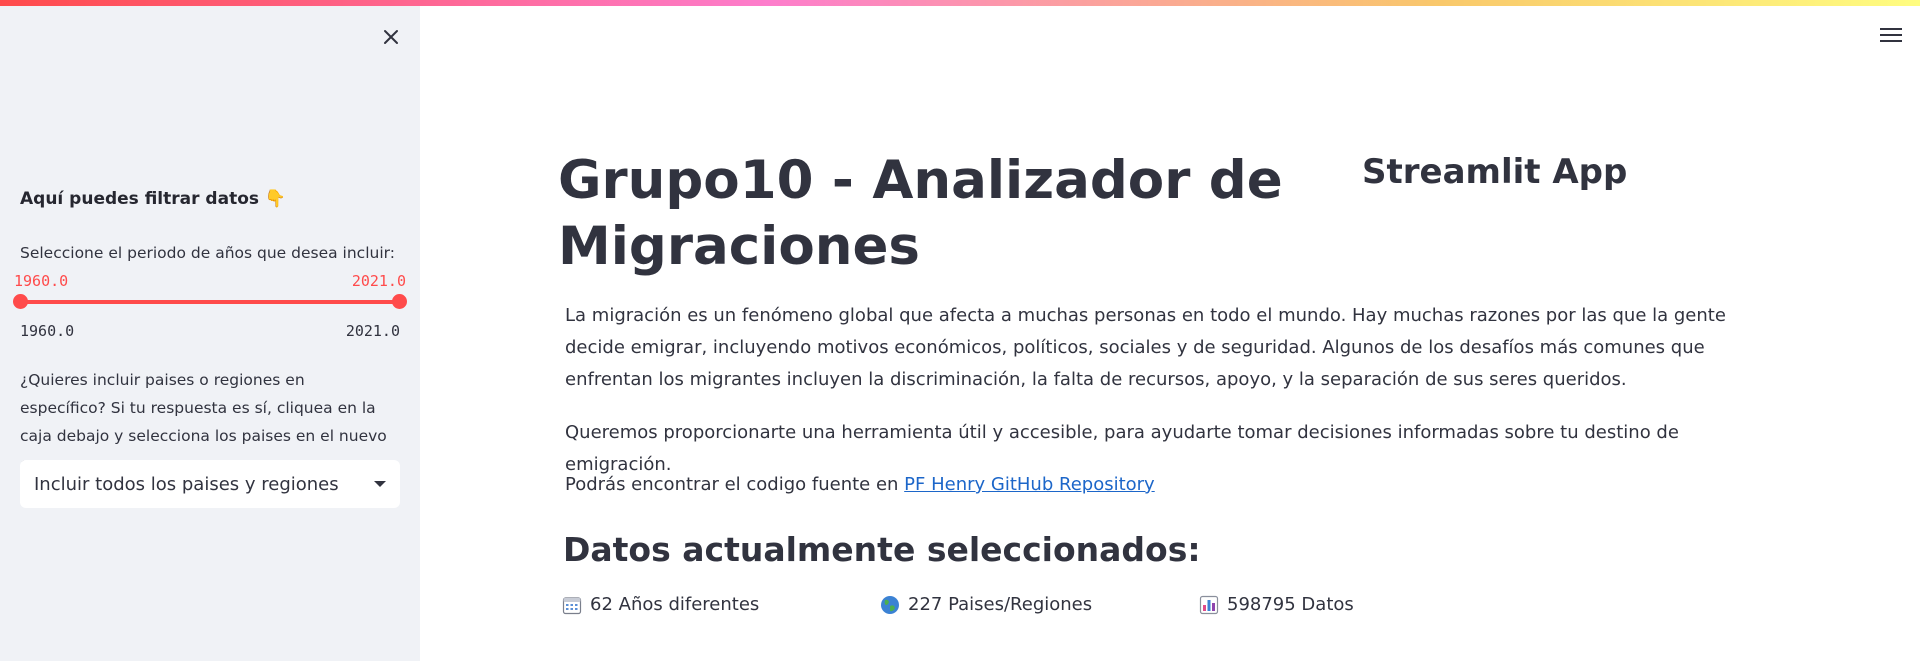 The image size is (1920, 661). I want to click on calendar-icon, so click(572, 605).